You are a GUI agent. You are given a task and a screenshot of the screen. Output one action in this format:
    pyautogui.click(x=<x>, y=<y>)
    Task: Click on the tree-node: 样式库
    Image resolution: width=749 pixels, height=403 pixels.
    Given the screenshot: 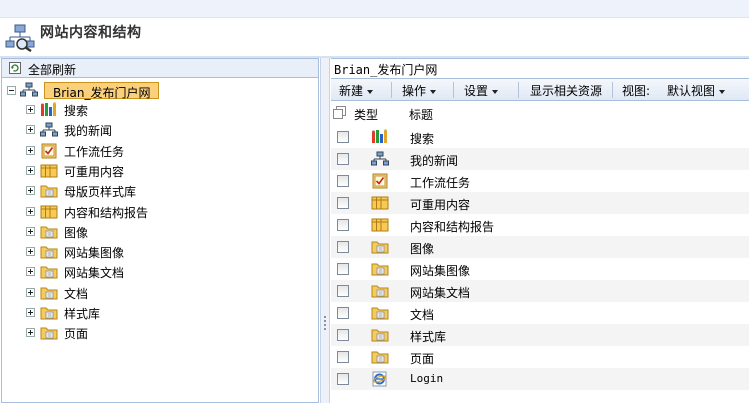 What is the action you would take?
    pyautogui.click(x=166, y=313)
    